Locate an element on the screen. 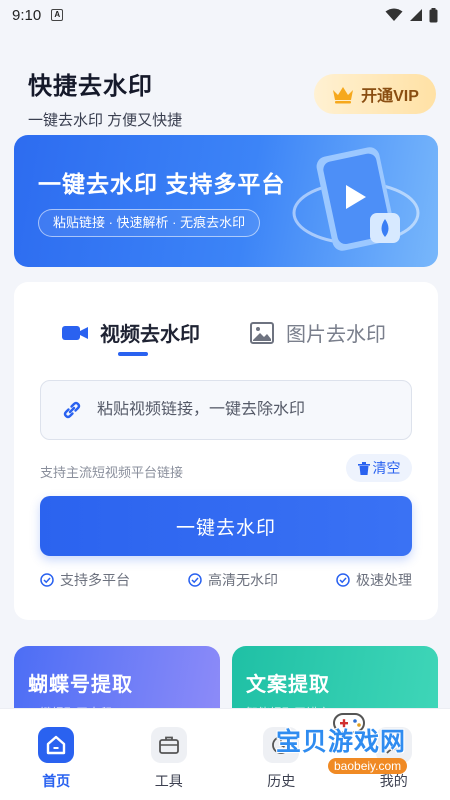 Image resolution: width=450 pixels, height=800 pixels. header: 快捷去水印 一键去水印 方便又快捷 is located at coordinates (105, 98).